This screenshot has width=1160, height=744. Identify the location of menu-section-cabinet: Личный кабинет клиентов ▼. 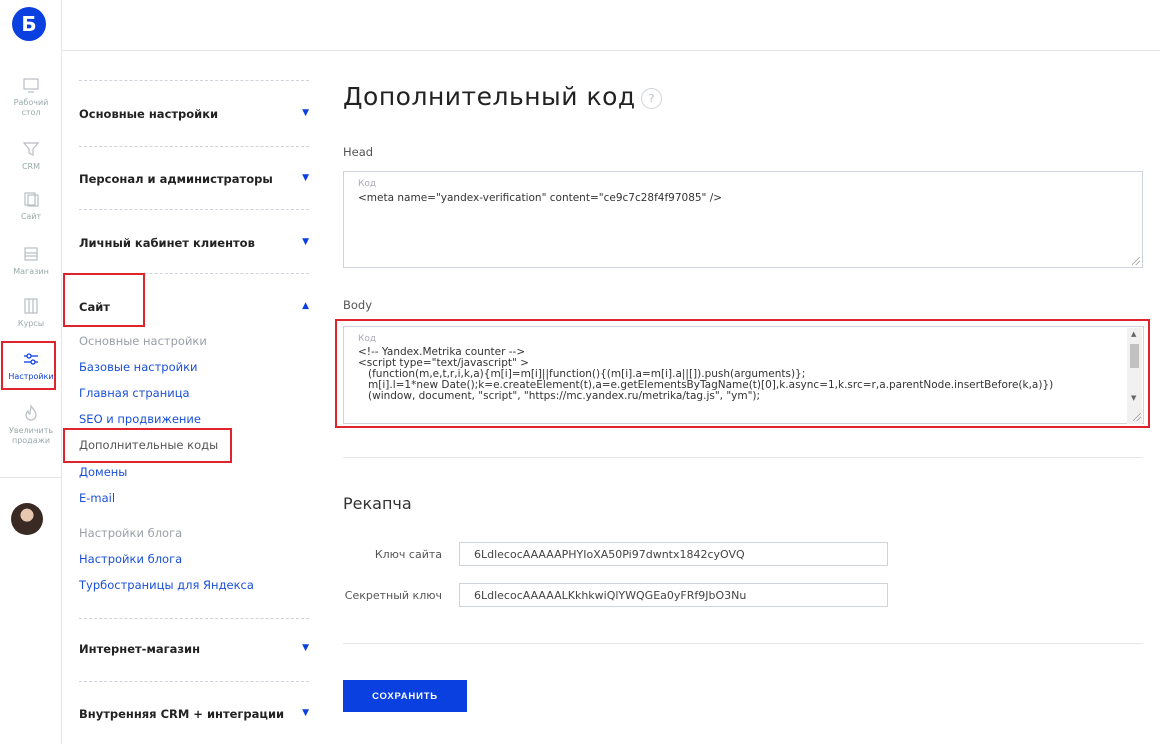
(194, 243).